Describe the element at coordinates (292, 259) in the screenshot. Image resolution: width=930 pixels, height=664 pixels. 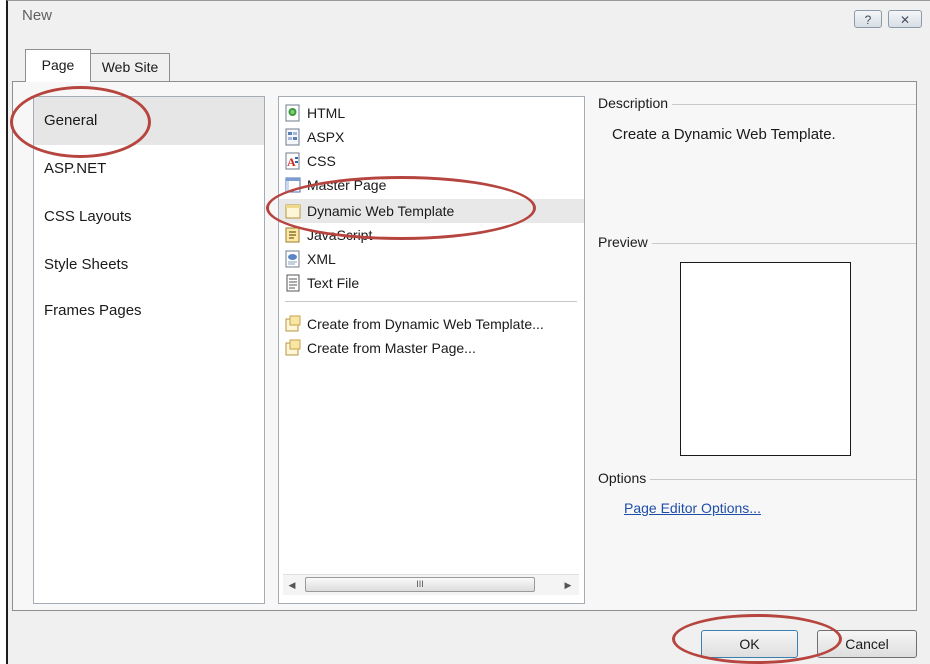
I see `xml-file-icon` at that location.